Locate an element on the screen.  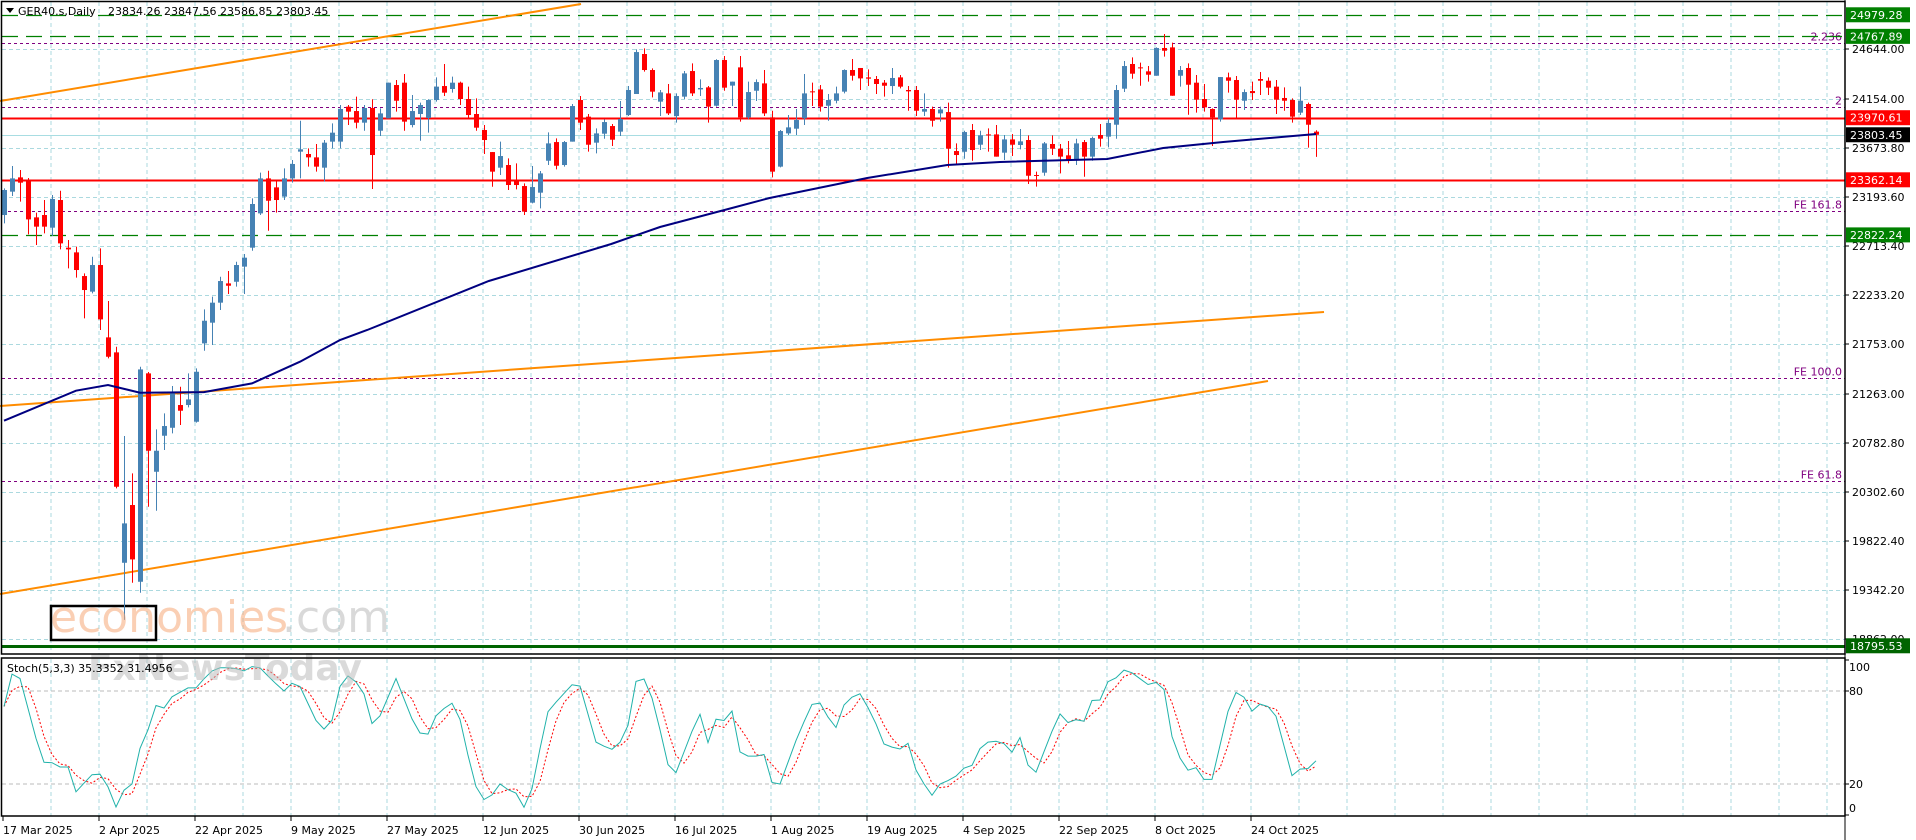
price-level-badge-label: 24979.28 is located at coordinates (1876, 15).